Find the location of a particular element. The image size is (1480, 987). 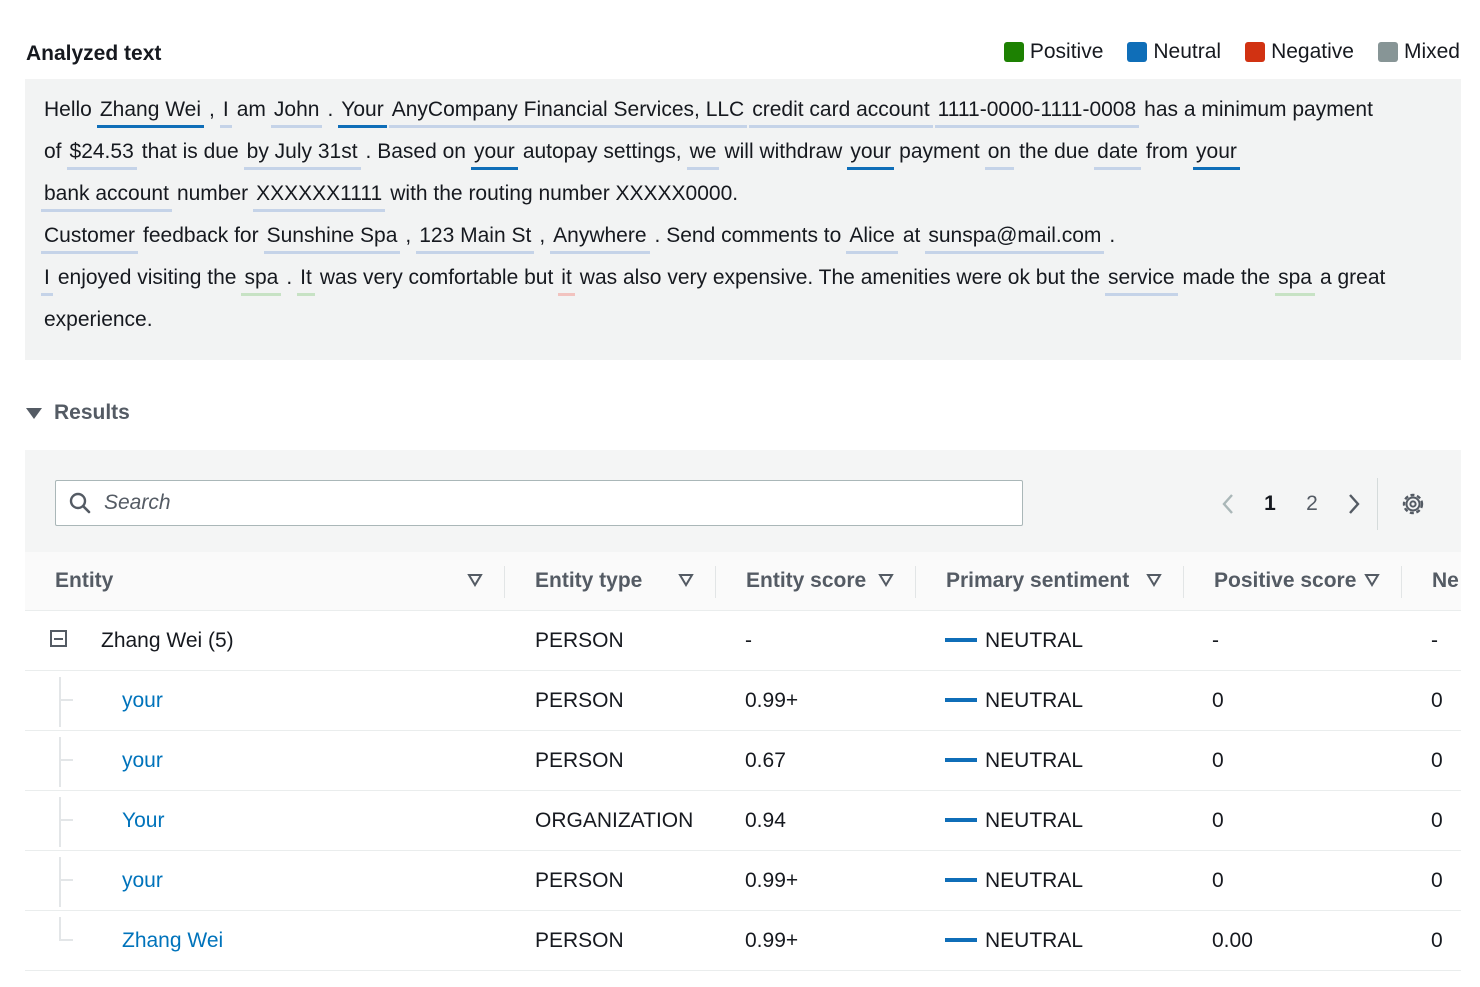

page-1-button: 1 is located at coordinates (1270, 504).